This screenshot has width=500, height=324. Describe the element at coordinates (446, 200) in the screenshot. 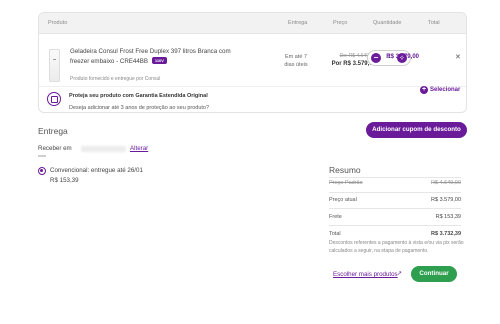

I see `summary-current-price-value: R$ 3.579,00` at that location.